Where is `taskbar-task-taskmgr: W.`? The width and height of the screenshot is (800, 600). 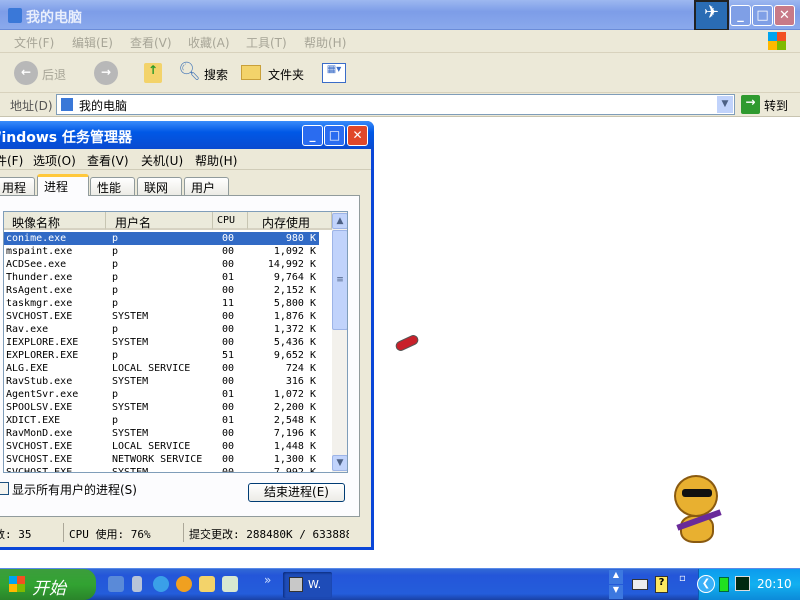 taskbar-task-taskmgr: W. is located at coordinates (307, 585).